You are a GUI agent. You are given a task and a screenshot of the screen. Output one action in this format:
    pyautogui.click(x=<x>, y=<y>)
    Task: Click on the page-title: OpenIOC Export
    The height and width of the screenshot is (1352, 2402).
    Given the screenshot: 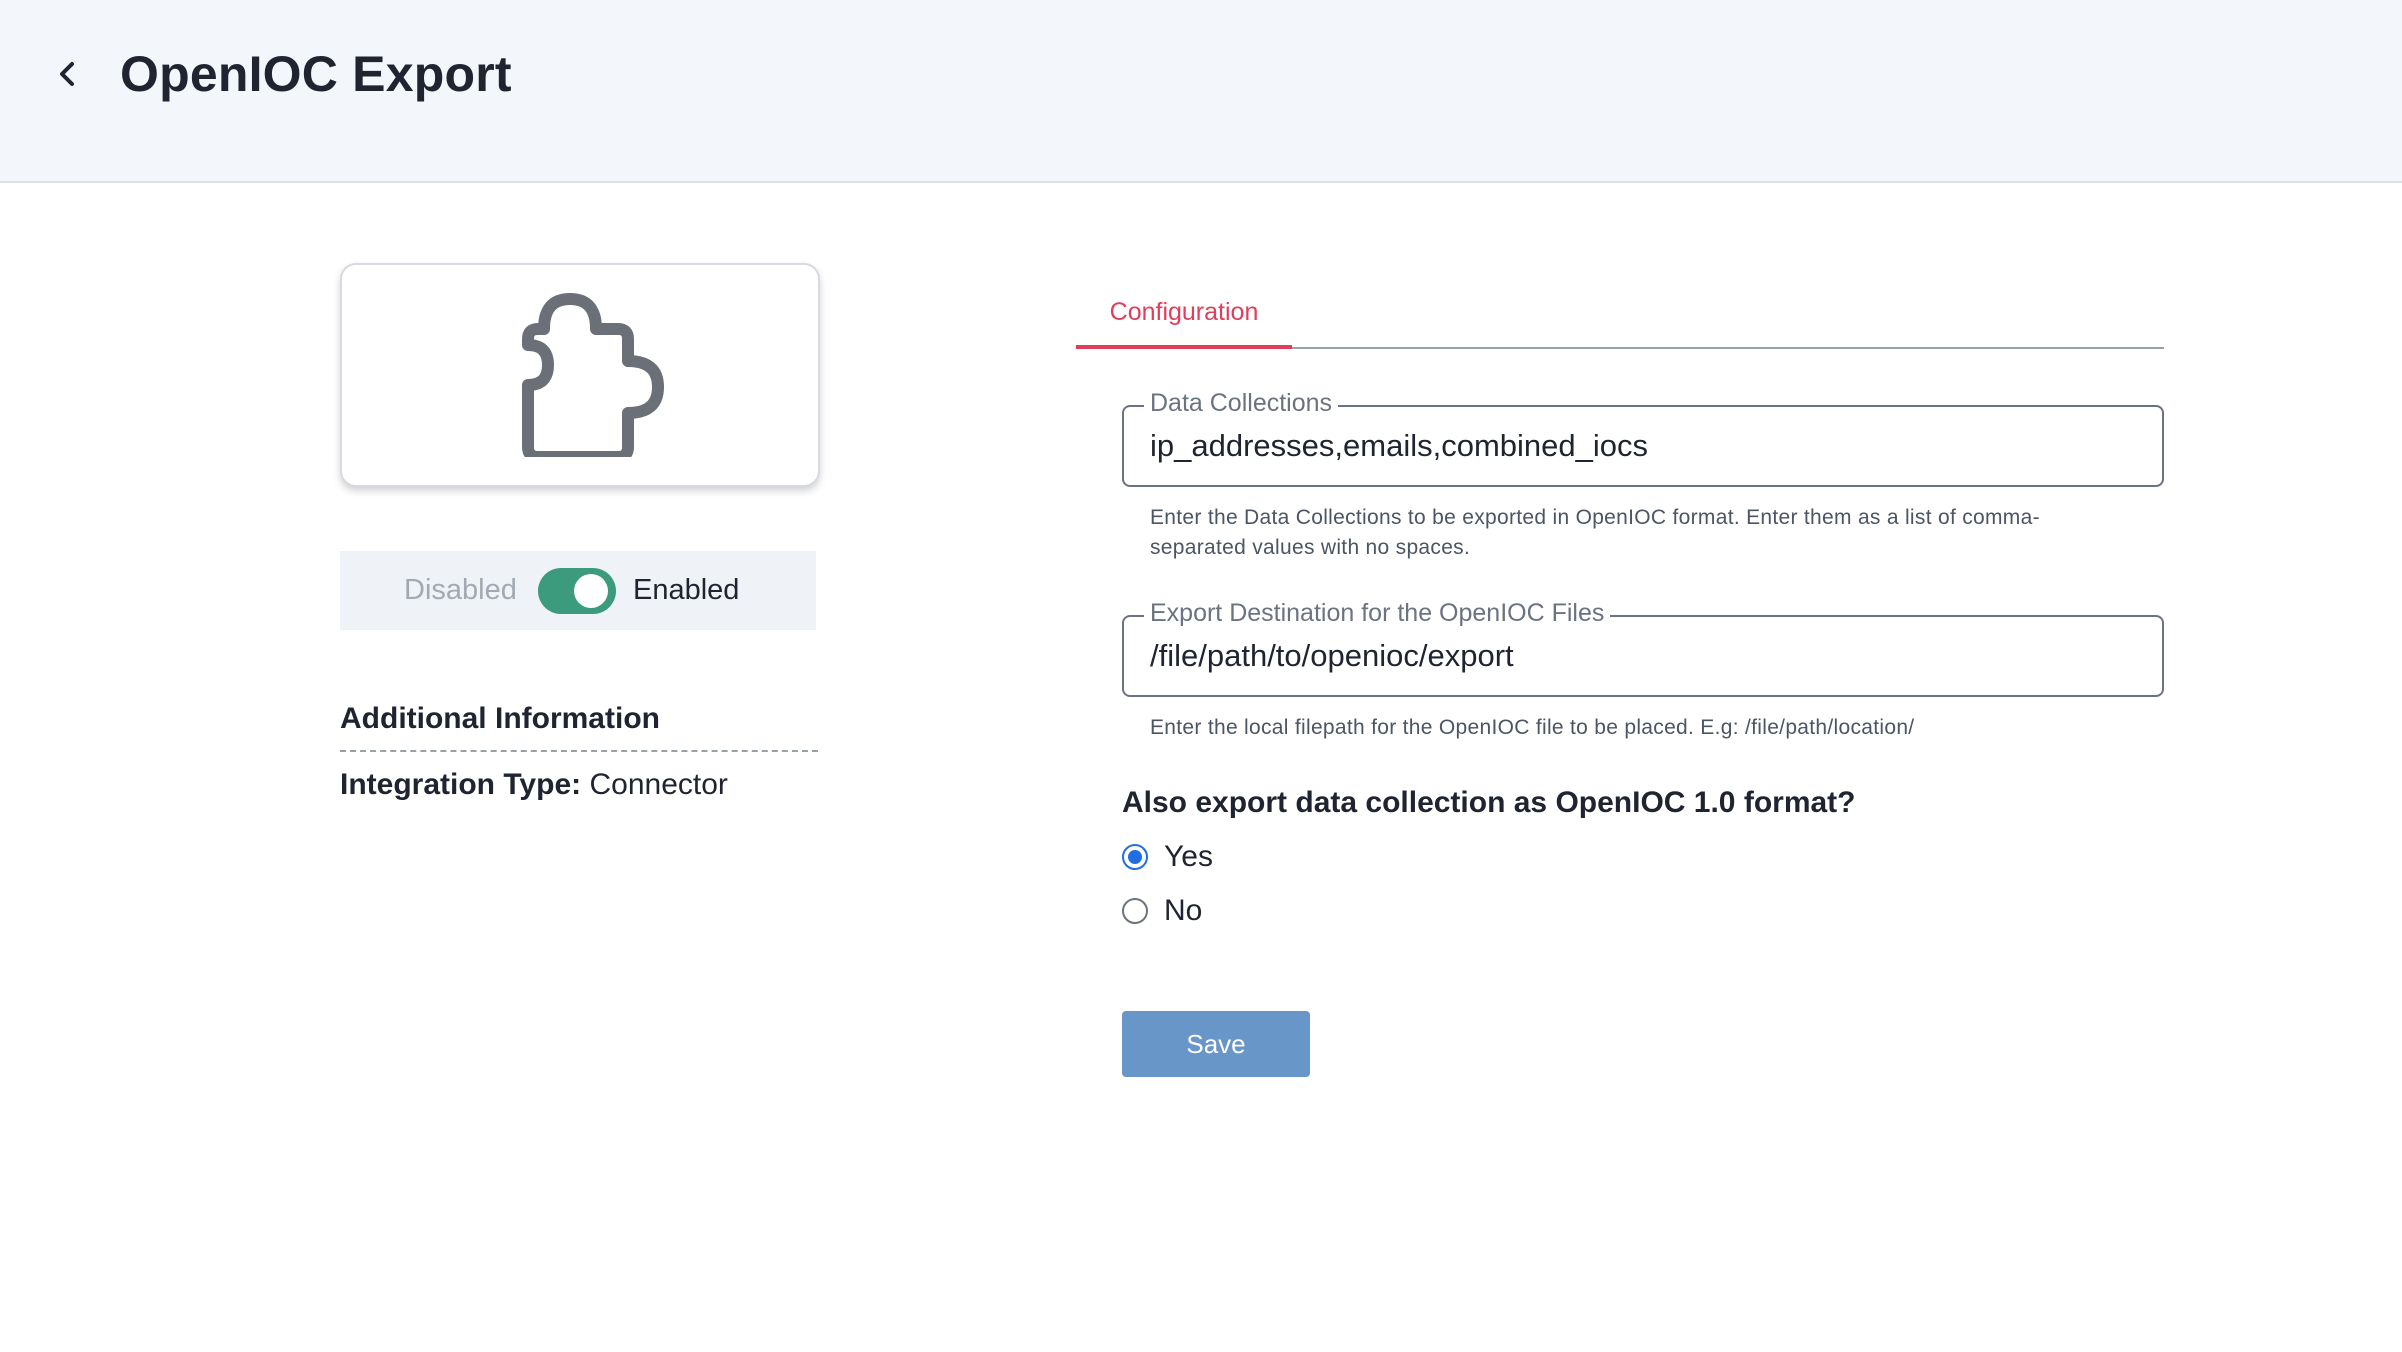 What is the action you would take?
    pyautogui.click(x=316, y=74)
    